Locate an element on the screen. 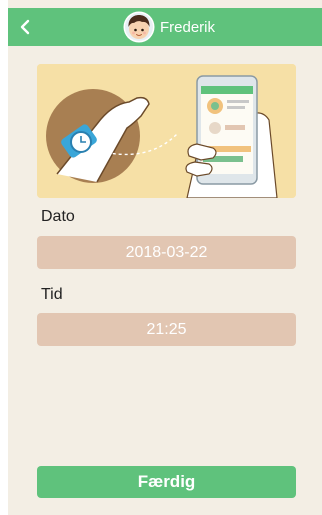 Image resolution: width=322 pixels, height=515 pixels. time-field: 21:25 is located at coordinates (166, 329).